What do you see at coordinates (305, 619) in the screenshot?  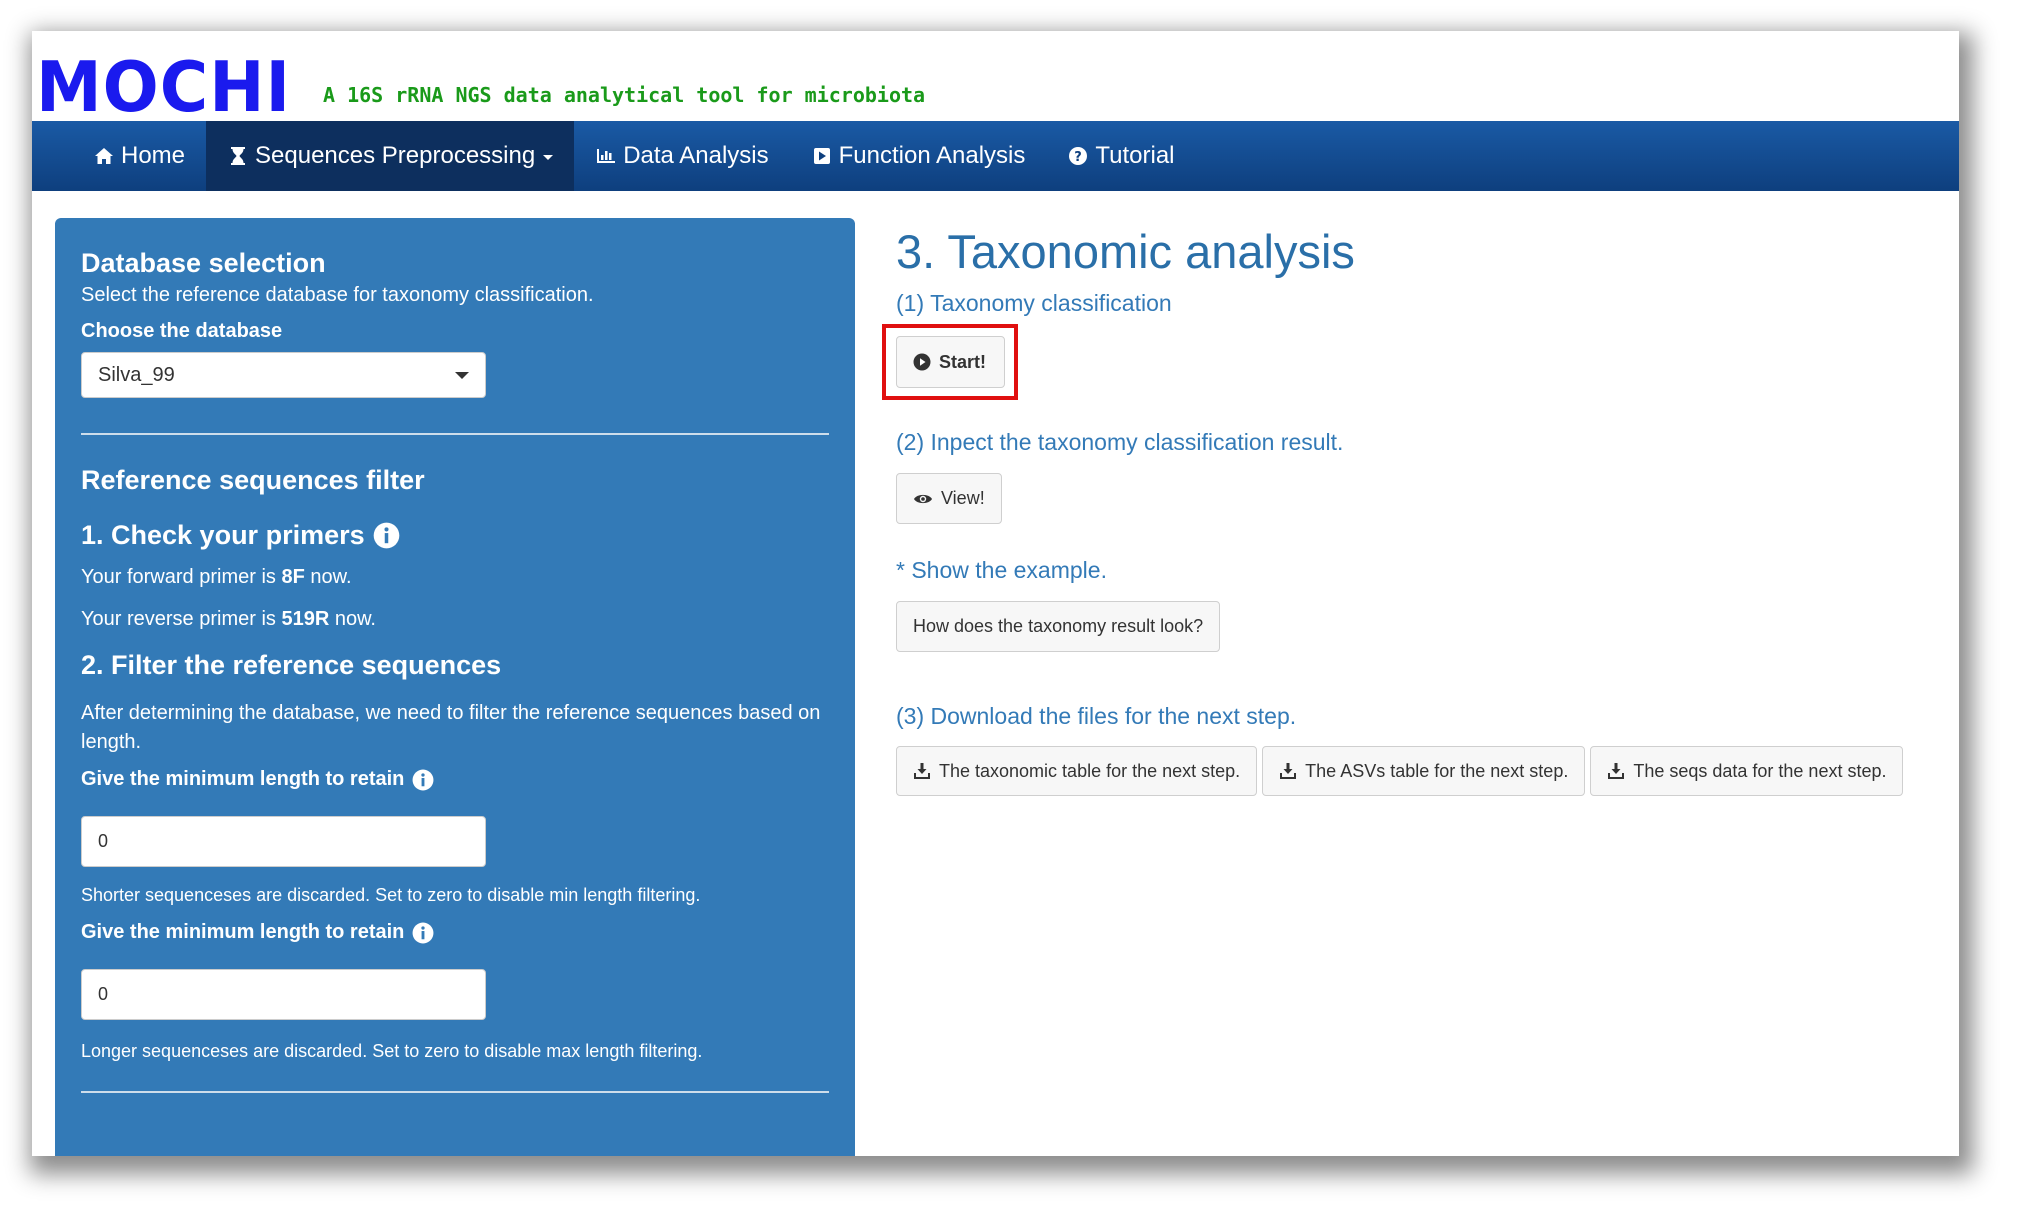 I see `reverse-primer-value: 519R` at bounding box center [305, 619].